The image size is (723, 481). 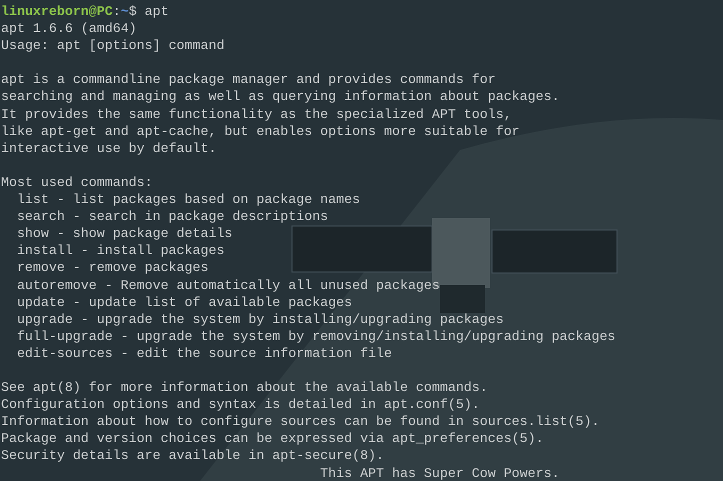 I want to click on command-help-line: search - search in package descriptions, so click(x=172, y=216).